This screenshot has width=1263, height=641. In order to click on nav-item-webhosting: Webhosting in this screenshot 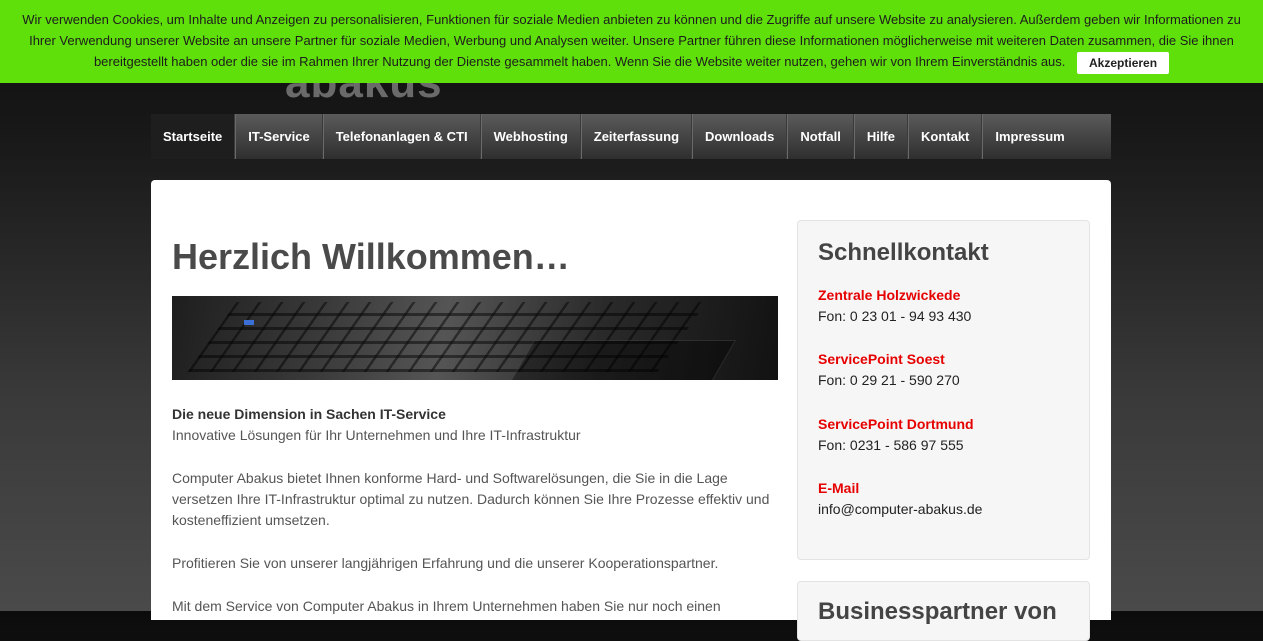, I will do `click(530, 136)`.